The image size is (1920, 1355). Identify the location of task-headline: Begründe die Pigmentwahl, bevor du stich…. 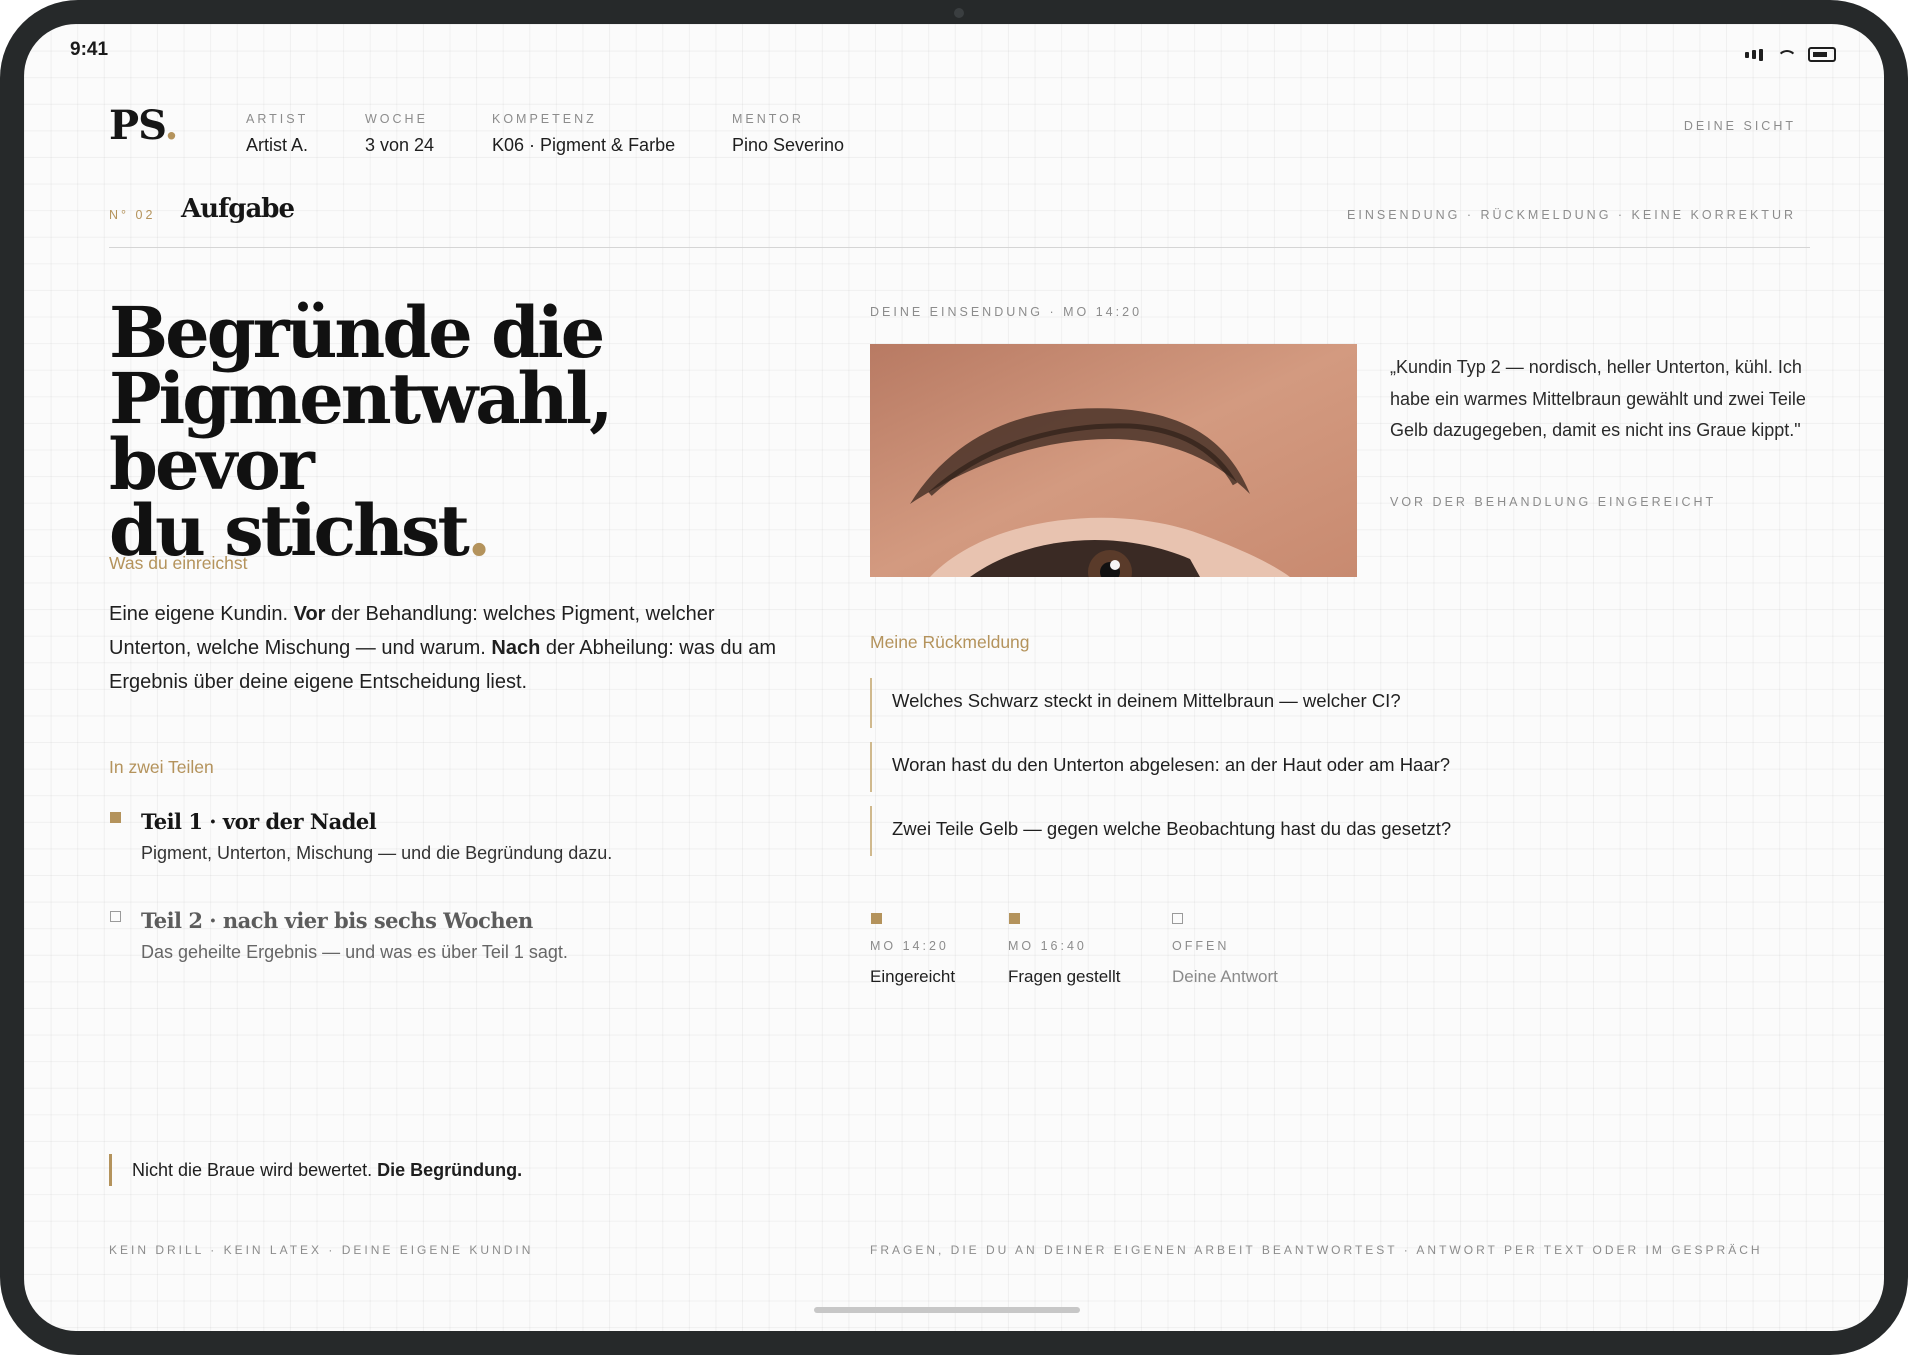
(361, 431).